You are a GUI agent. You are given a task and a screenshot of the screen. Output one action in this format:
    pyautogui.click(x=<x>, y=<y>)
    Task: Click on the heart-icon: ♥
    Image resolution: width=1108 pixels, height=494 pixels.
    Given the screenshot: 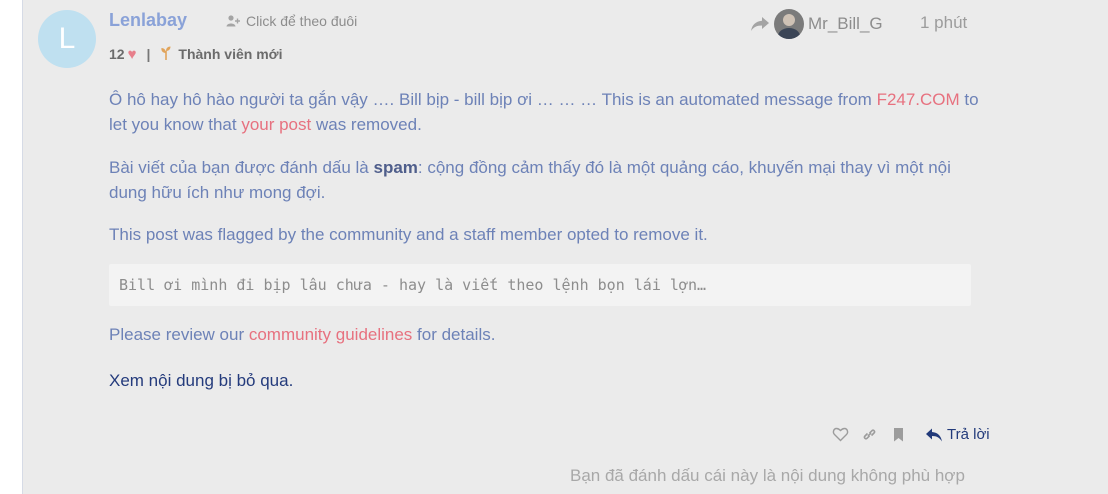 What is the action you would take?
    pyautogui.click(x=132, y=54)
    